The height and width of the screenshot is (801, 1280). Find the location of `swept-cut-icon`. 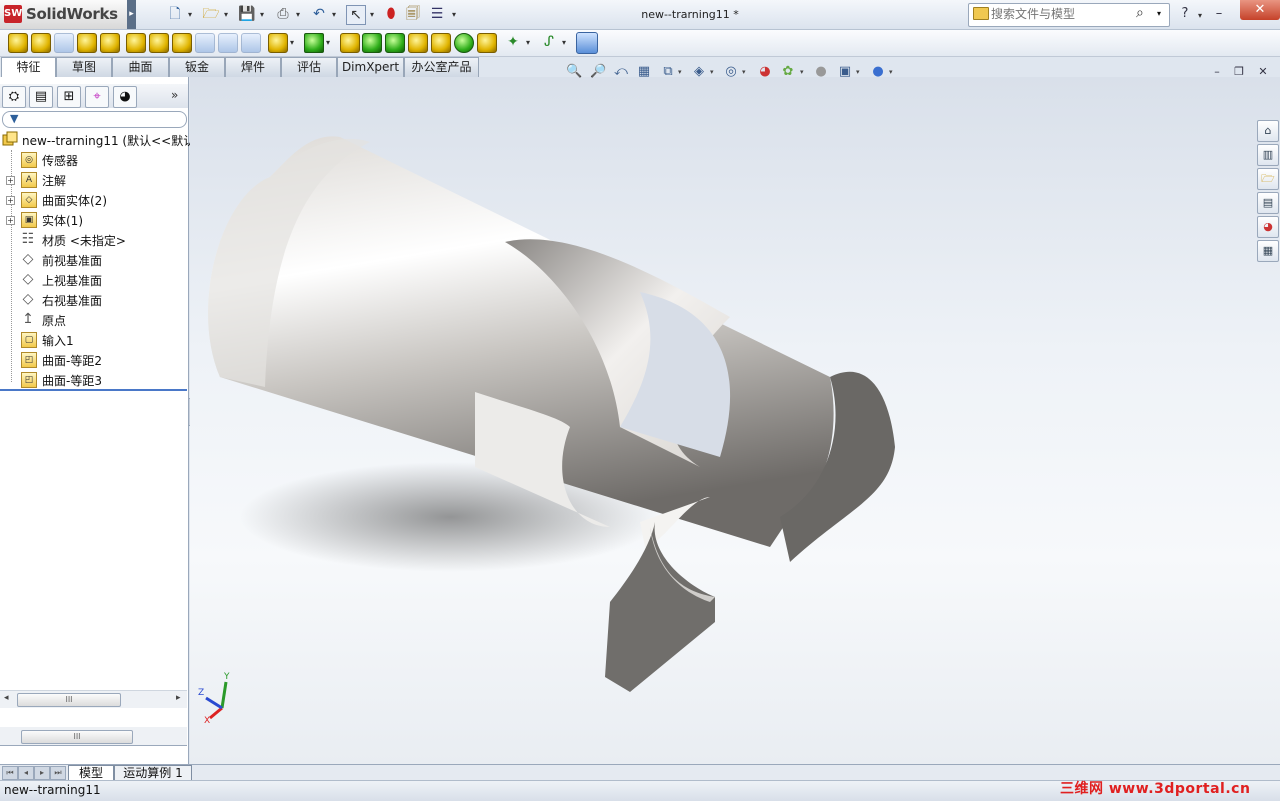

swept-cut-icon is located at coordinates (205, 43).